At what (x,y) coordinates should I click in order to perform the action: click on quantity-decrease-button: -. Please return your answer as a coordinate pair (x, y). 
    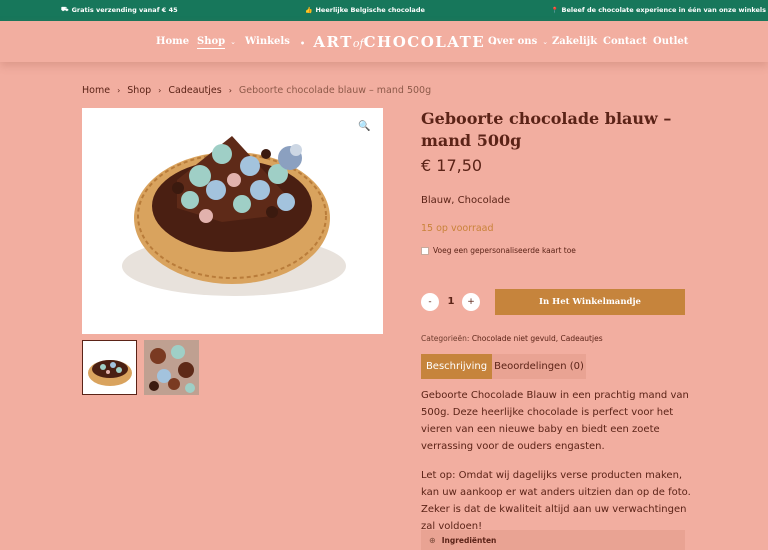
    Looking at the image, I should click on (430, 302).